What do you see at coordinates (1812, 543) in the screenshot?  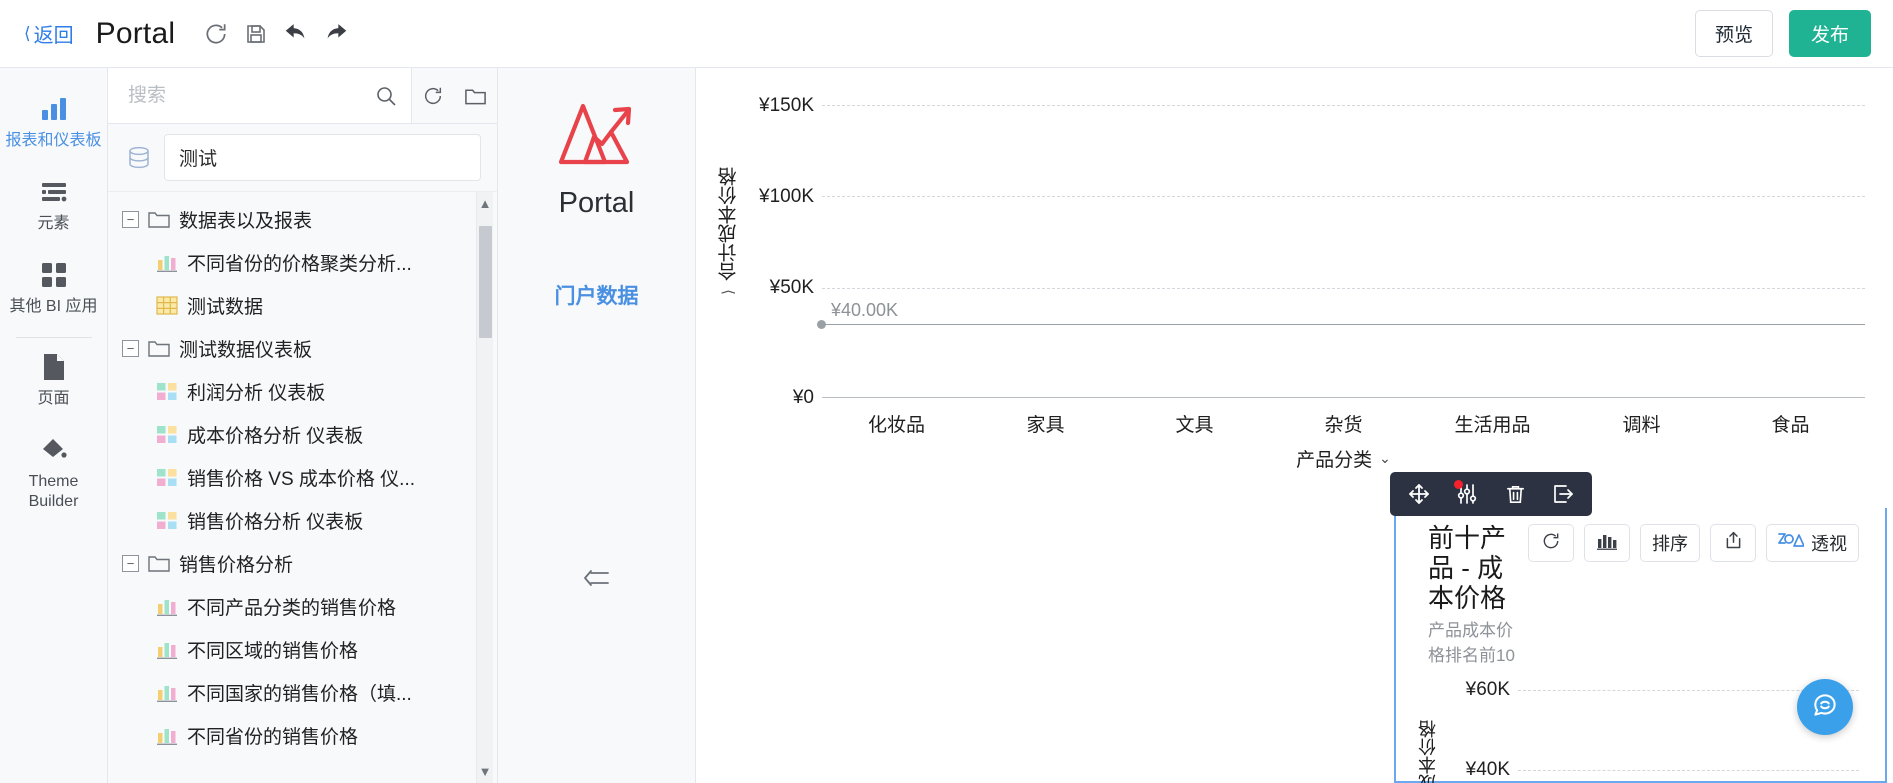 I see `chart2-pivot-button: 透视` at bounding box center [1812, 543].